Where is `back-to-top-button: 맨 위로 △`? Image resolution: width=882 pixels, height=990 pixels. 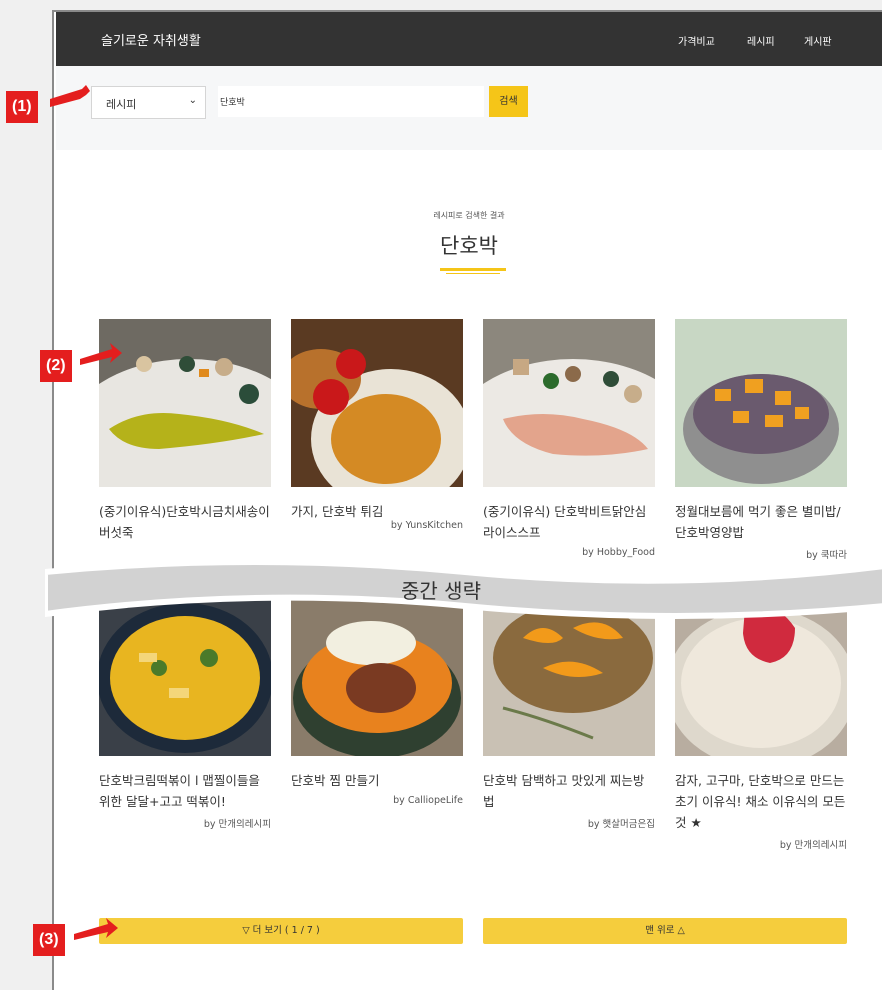
back-to-top-button: 맨 위로 △ is located at coordinates (665, 931).